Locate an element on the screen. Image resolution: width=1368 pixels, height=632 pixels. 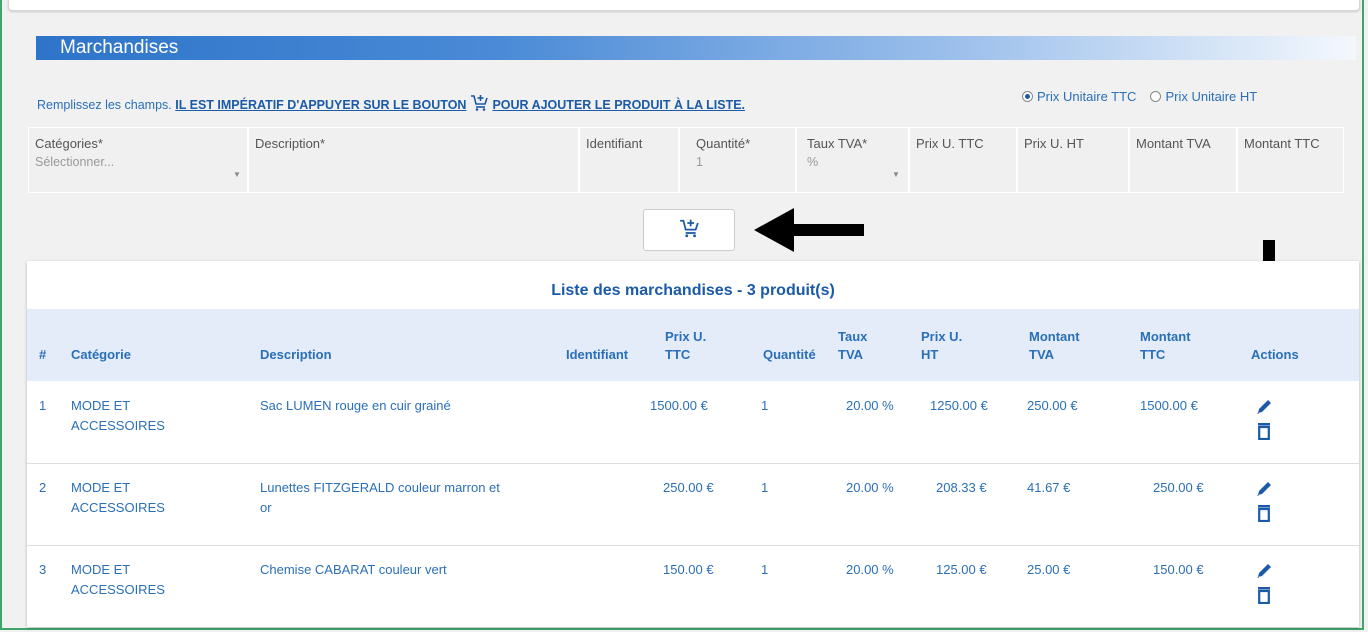
radio-prix-ht: Prix Unitaire HT is located at coordinates (1203, 96).